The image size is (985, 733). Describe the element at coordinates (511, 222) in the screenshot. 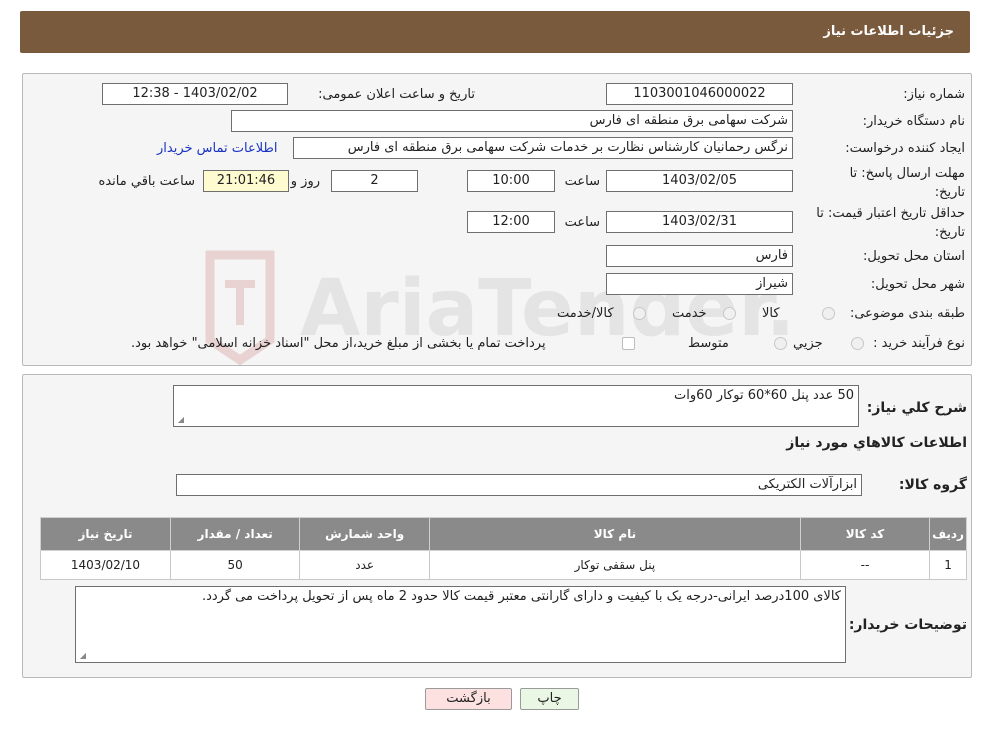

I see `validity-time-field: 12:00` at that location.